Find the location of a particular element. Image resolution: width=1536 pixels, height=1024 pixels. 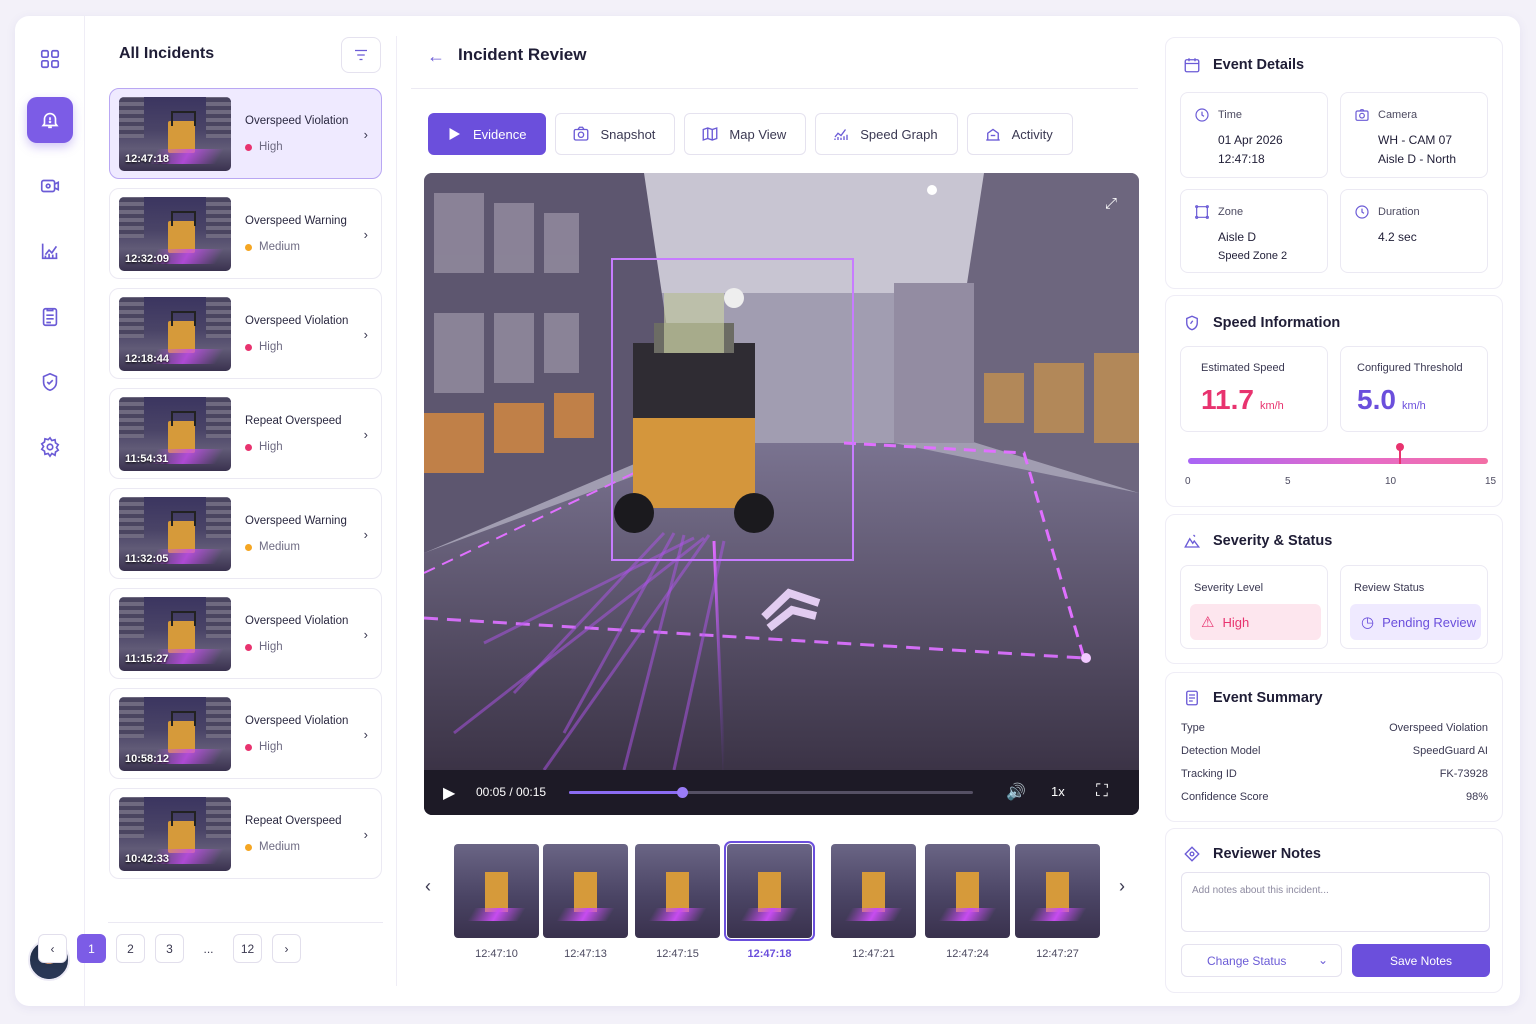

dashboard-icon is located at coordinates (50, 59).